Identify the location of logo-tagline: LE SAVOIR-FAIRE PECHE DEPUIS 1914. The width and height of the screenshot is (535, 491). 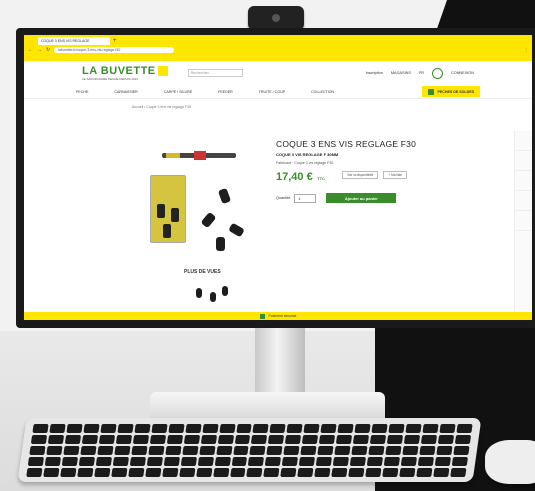
(110, 78).